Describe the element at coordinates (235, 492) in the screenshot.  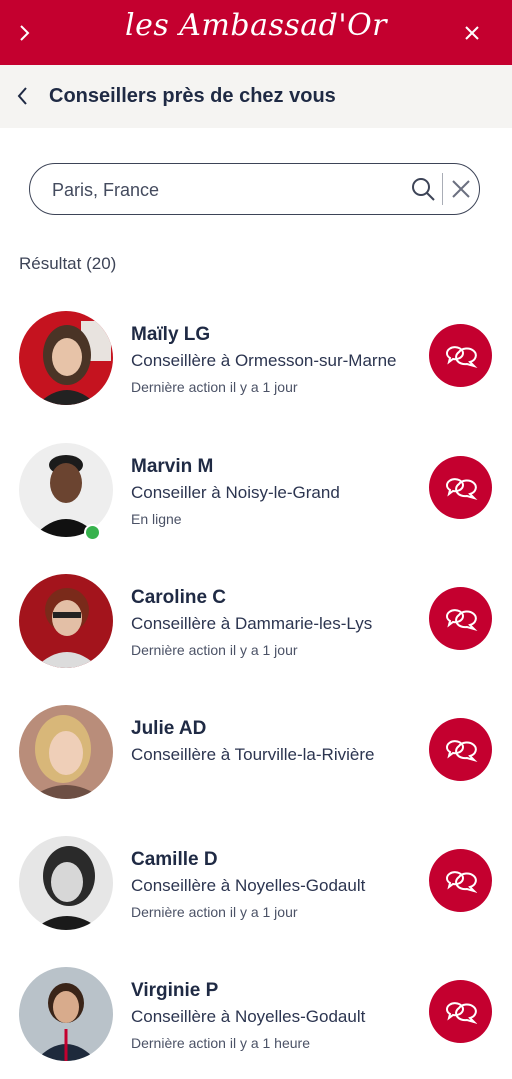
I see `advisor-location: Conseiller à Noisy-le-Grand` at that location.